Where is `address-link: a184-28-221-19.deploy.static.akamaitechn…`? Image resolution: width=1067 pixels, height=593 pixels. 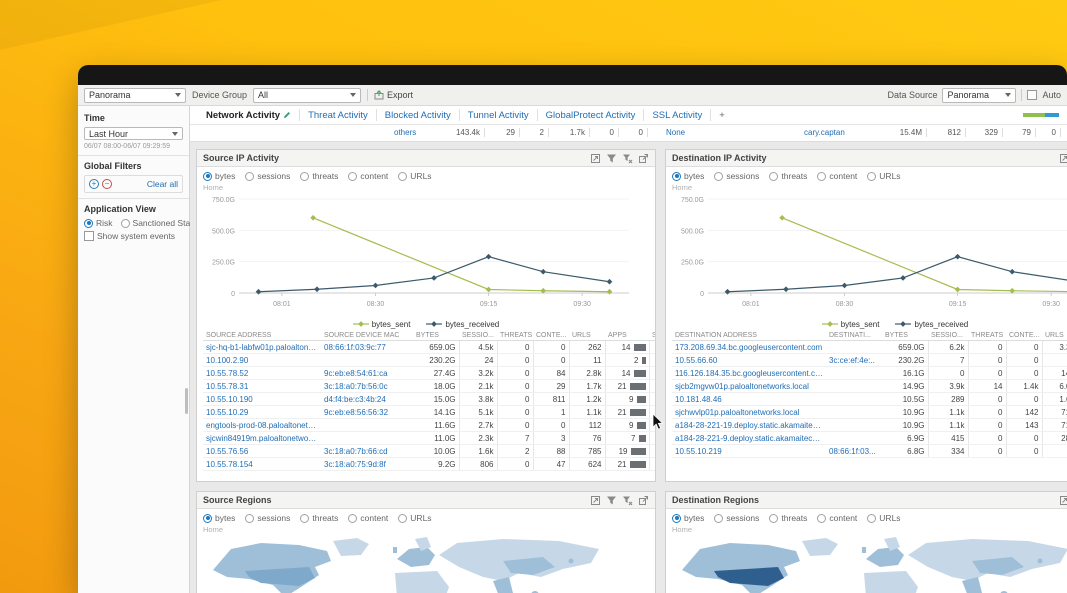
address-link: a184-28-221-19.deploy.static.akamaitechn… is located at coordinates (749, 425).